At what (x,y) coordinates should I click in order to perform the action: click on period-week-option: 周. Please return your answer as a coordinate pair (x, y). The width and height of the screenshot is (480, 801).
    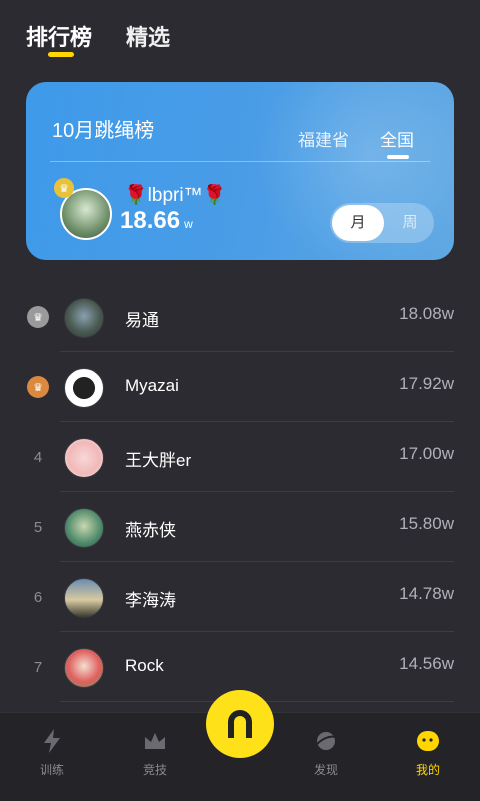
    Looking at the image, I should click on (410, 223).